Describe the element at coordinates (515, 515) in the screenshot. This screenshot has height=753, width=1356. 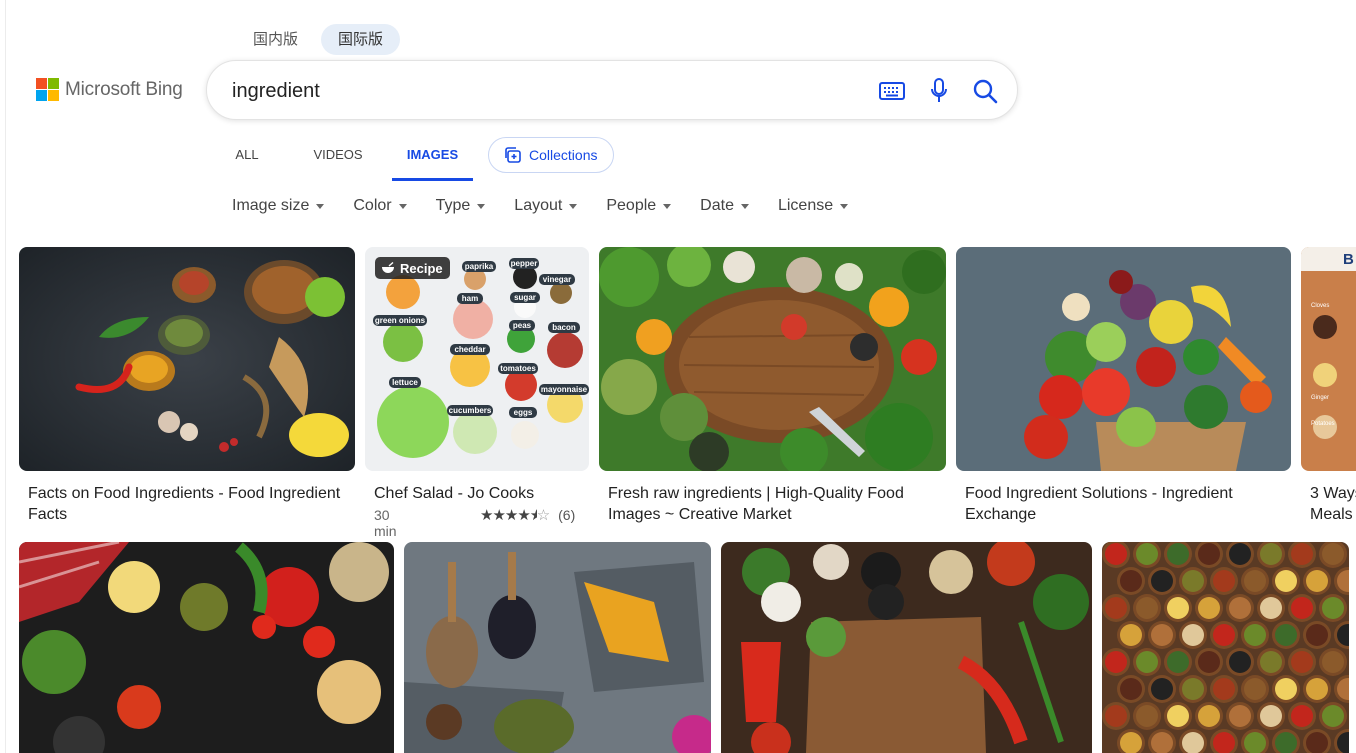
I see `star-rating-icon: ★★★★★☆` at that location.